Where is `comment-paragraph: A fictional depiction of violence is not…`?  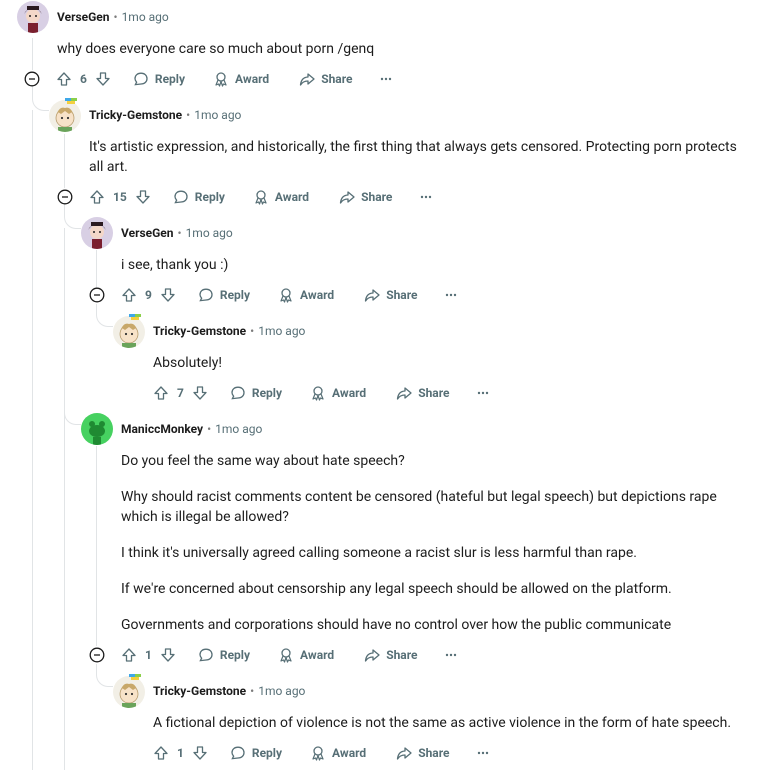 comment-paragraph: A fictional depiction of violence is not… is located at coordinates (442, 723).